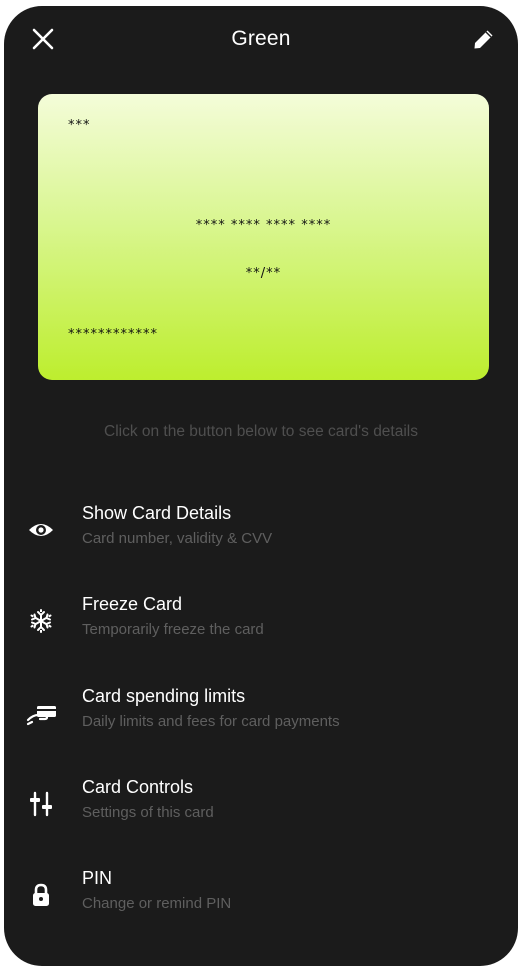  What do you see at coordinates (138, 787) in the screenshot?
I see `menu-item-label: Card Controls` at bounding box center [138, 787].